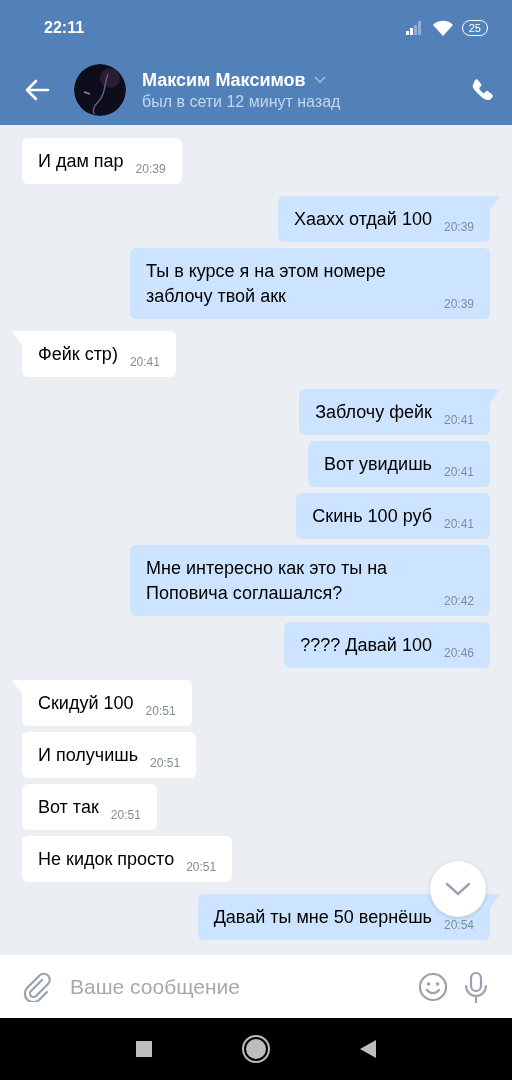 Image resolution: width=512 pixels, height=1080 pixels. Describe the element at coordinates (476, 986) in the screenshot. I see `microphone-icon` at that location.